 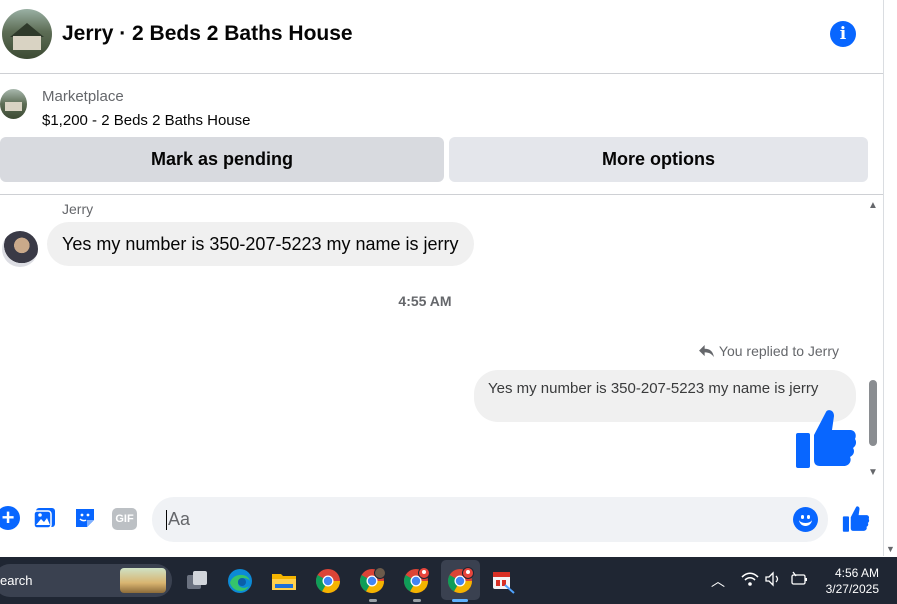 What do you see at coordinates (750, 579) in the screenshot?
I see `wifi-icon` at bounding box center [750, 579].